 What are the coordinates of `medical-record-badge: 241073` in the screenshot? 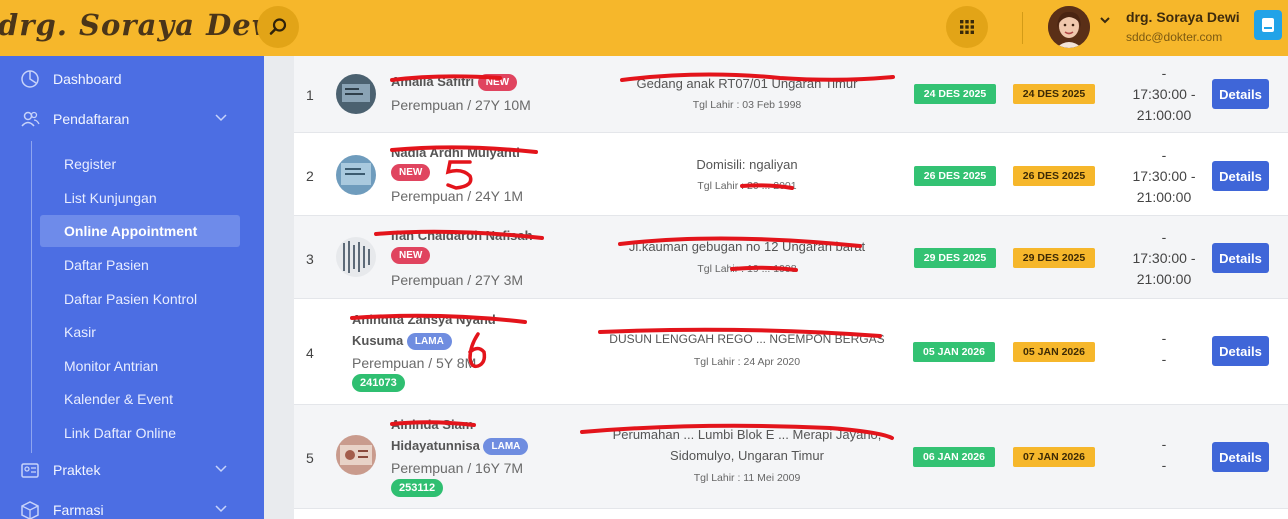 It's located at (378, 383).